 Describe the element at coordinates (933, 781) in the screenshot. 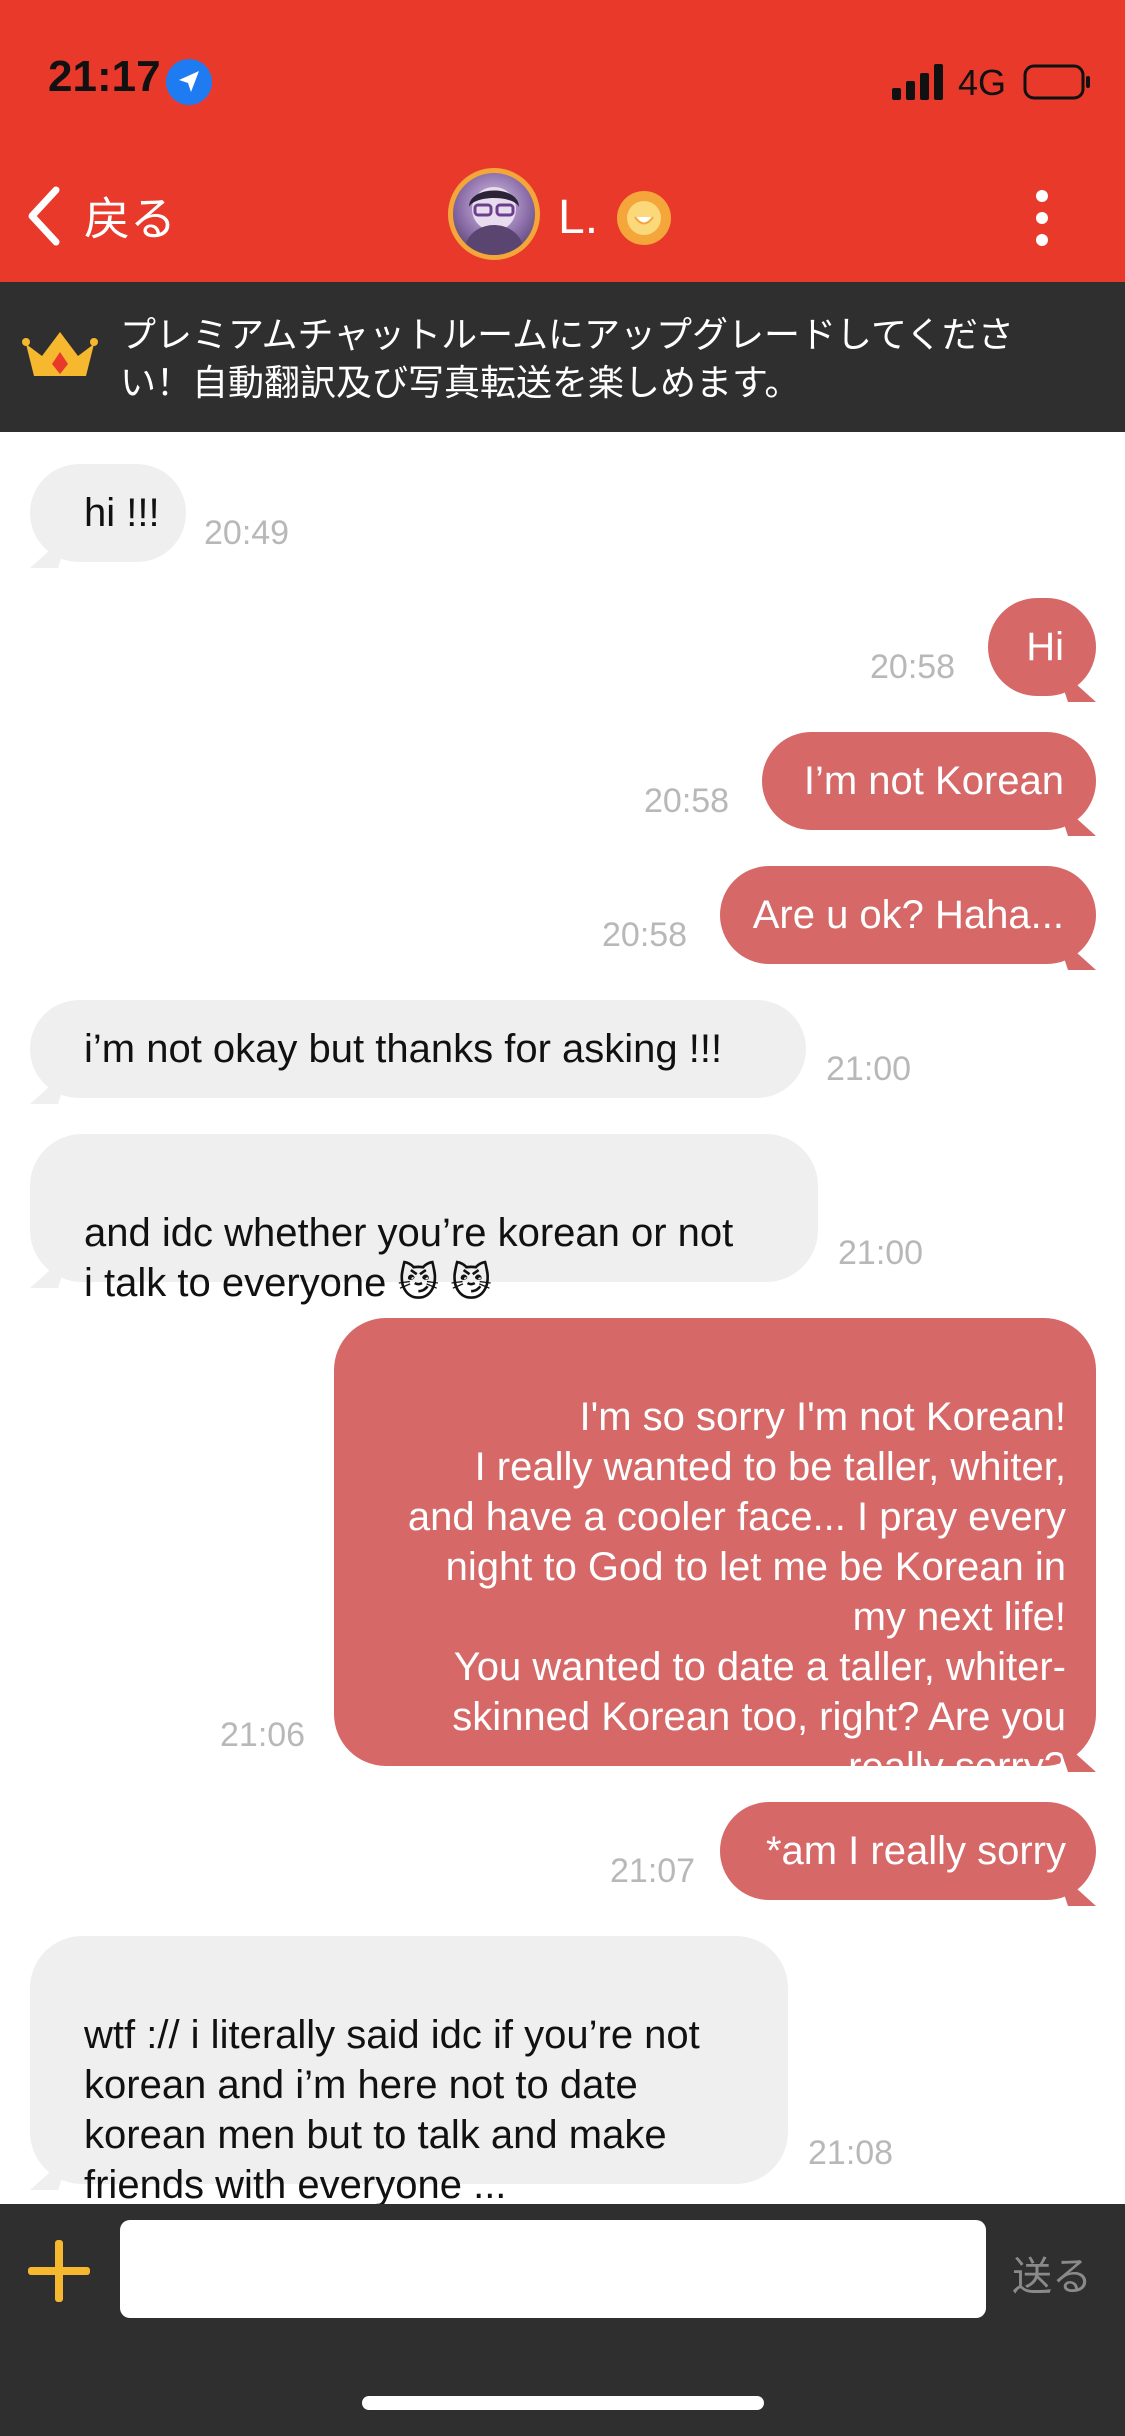

I see `message-text: I’m not Korean` at that location.